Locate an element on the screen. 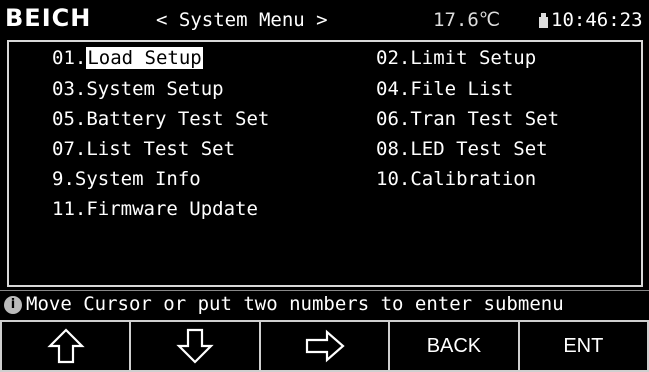 This screenshot has width=649, height=372. menu-item-label: File List is located at coordinates (462, 89).